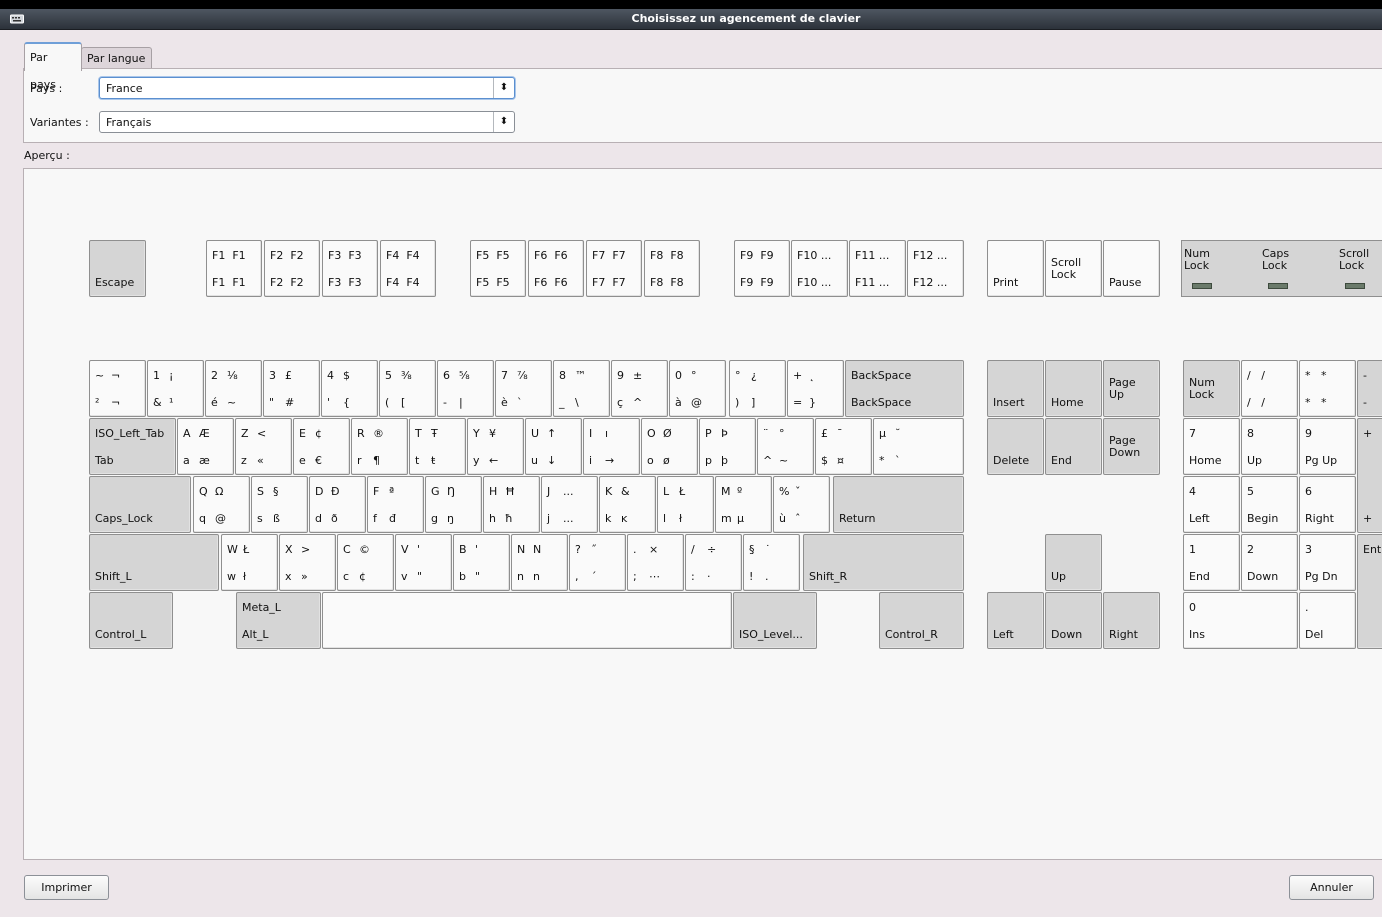 The width and height of the screenshot is (1382, 917). What do you see at coordinates (812, 375) in the screenshot?
I see `key-label: ˛` at bounding box center [812, 375].